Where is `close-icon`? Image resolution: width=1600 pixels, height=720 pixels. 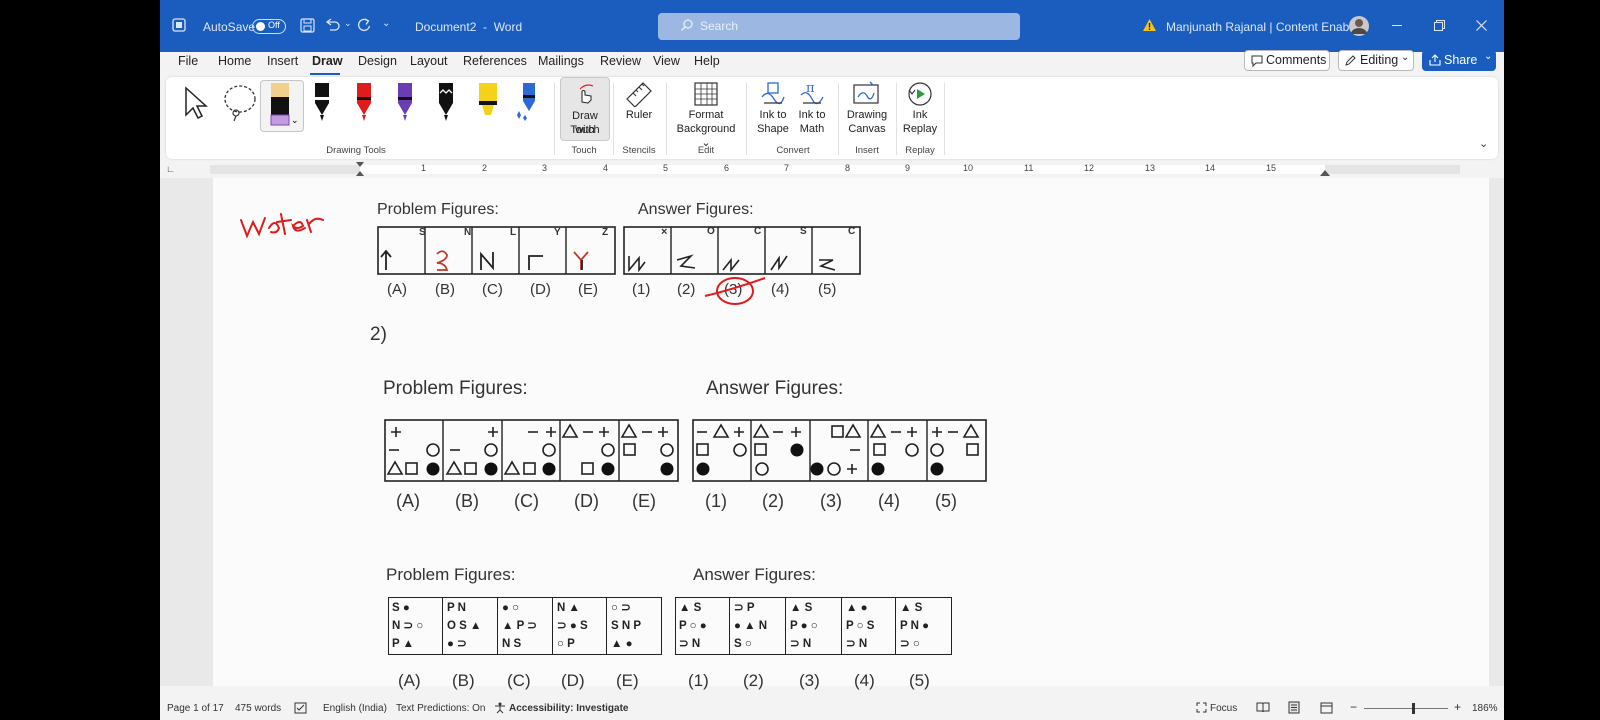 close-icon is located at coordinates (1481, 27).